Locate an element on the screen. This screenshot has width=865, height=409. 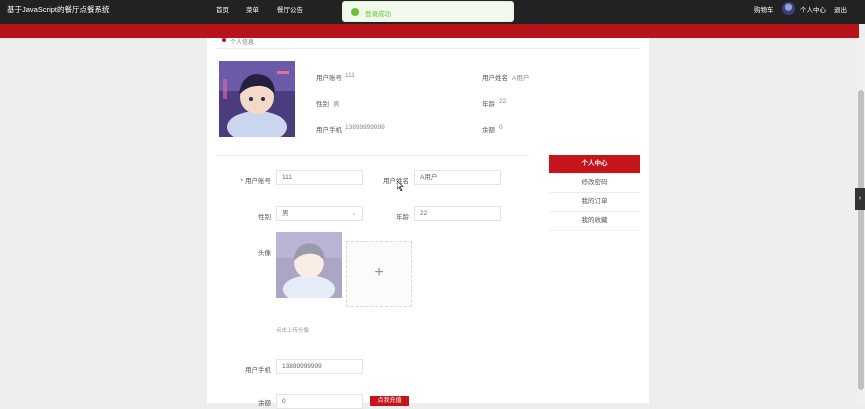
account-label: 用户账号 is located at coordinates (329, 78).